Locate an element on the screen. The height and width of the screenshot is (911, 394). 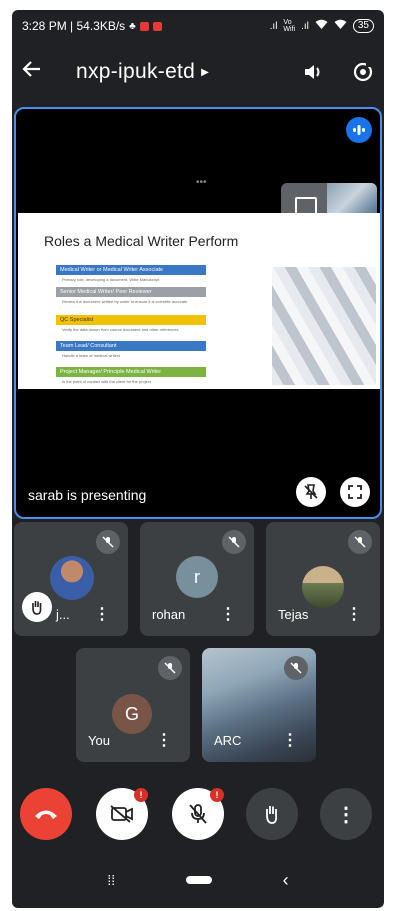
slide-role-bar: QC Specialist is located at coordinates (131, 320).